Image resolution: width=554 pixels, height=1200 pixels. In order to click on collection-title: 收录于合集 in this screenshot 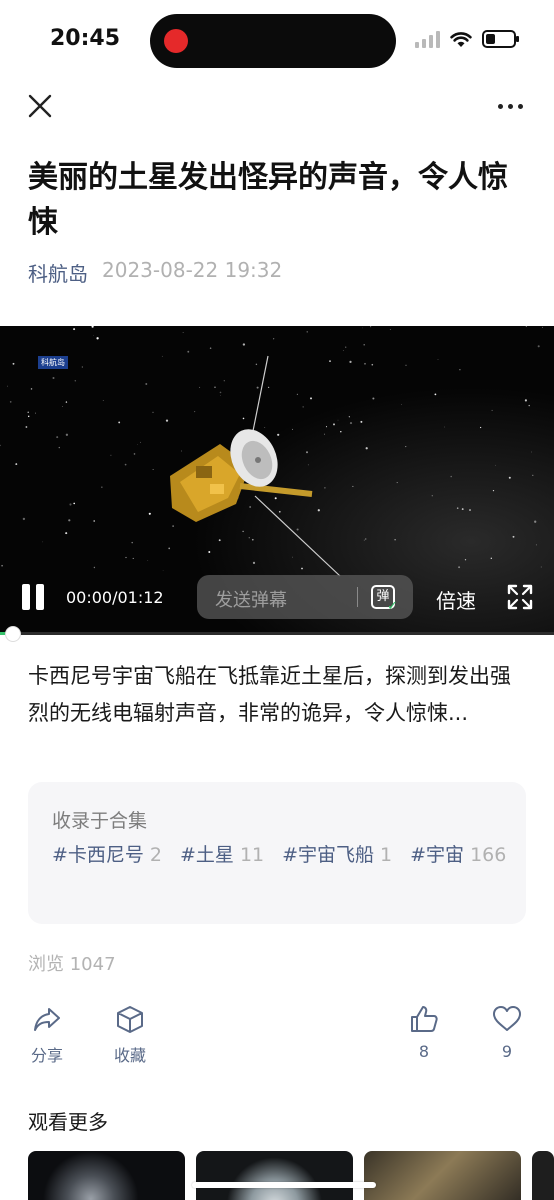, I will do `click(100, 821)`.